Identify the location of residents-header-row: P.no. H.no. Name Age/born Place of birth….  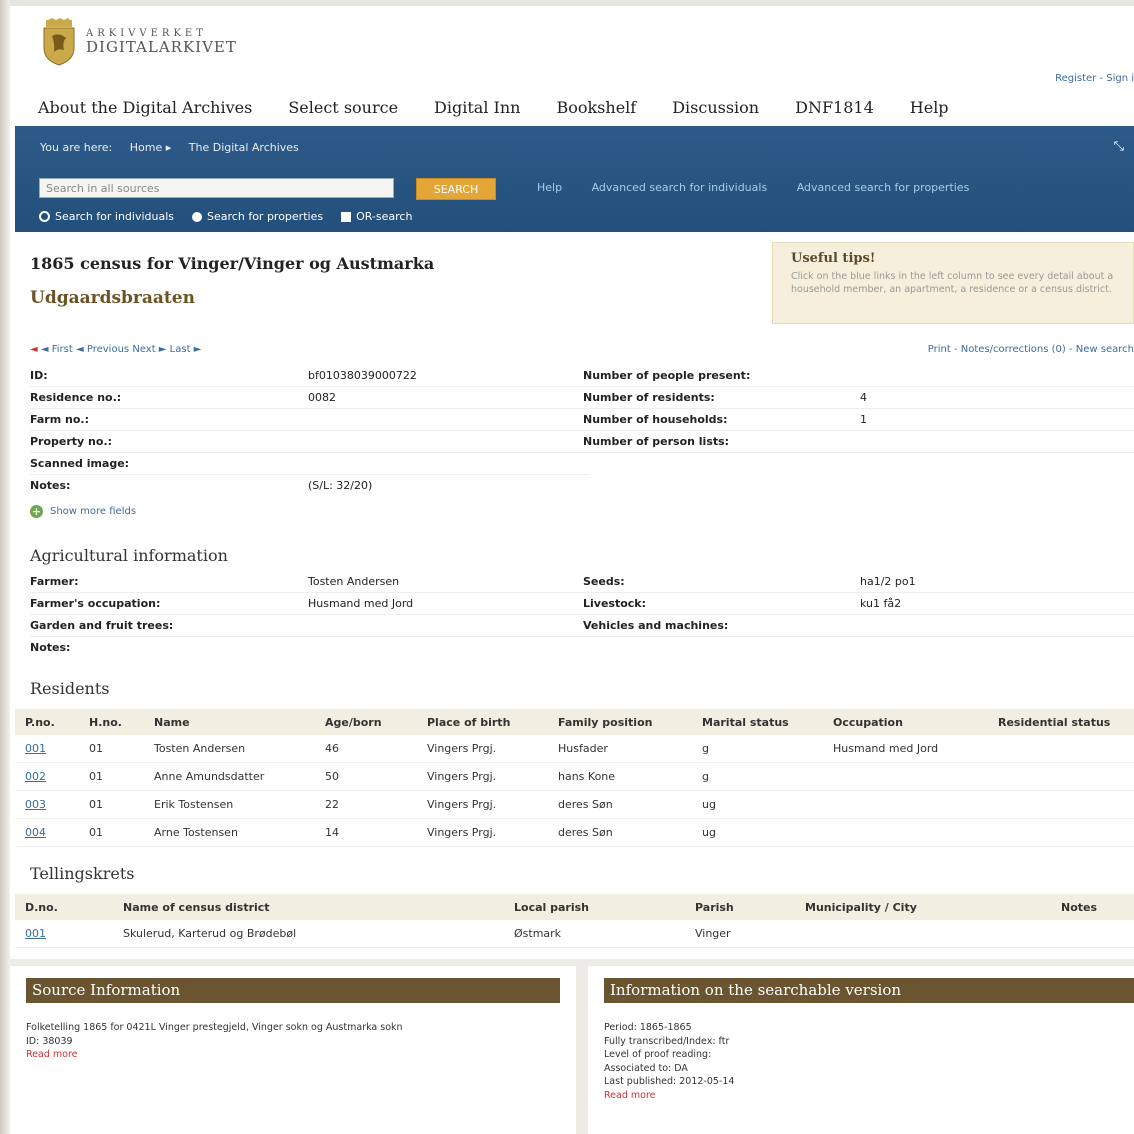
(574, 722).